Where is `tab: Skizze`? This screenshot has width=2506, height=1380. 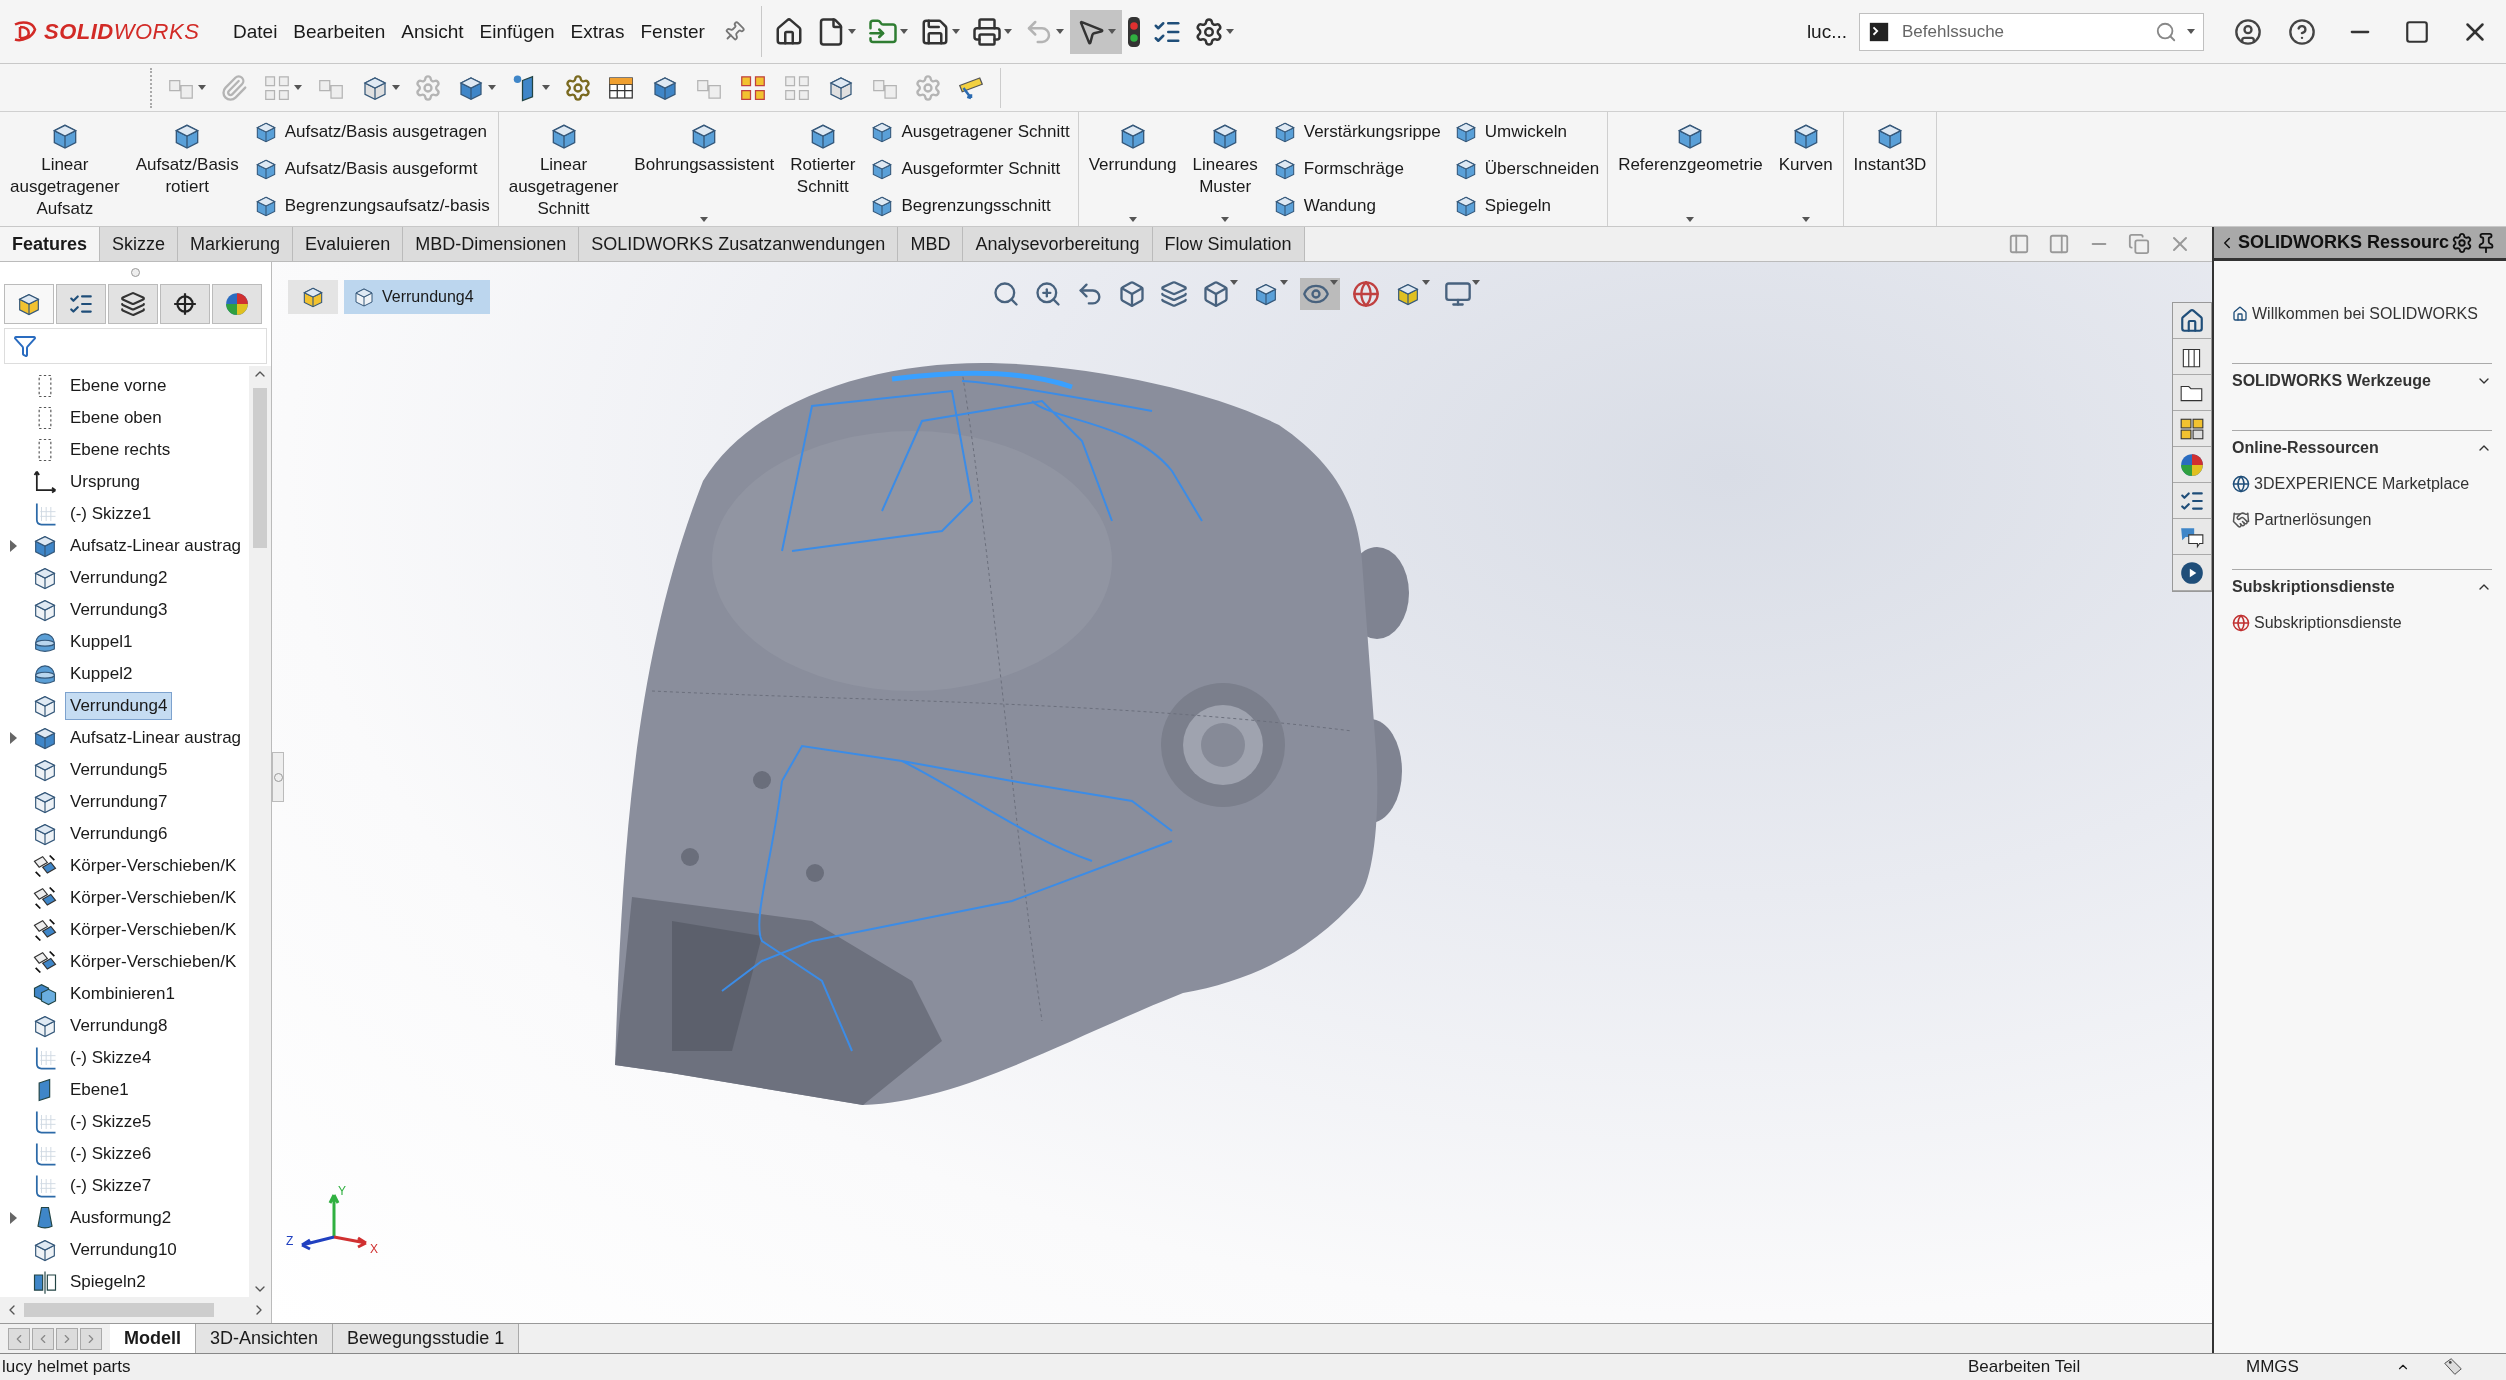 tab: Skizze is located at coordinates (139, 244).